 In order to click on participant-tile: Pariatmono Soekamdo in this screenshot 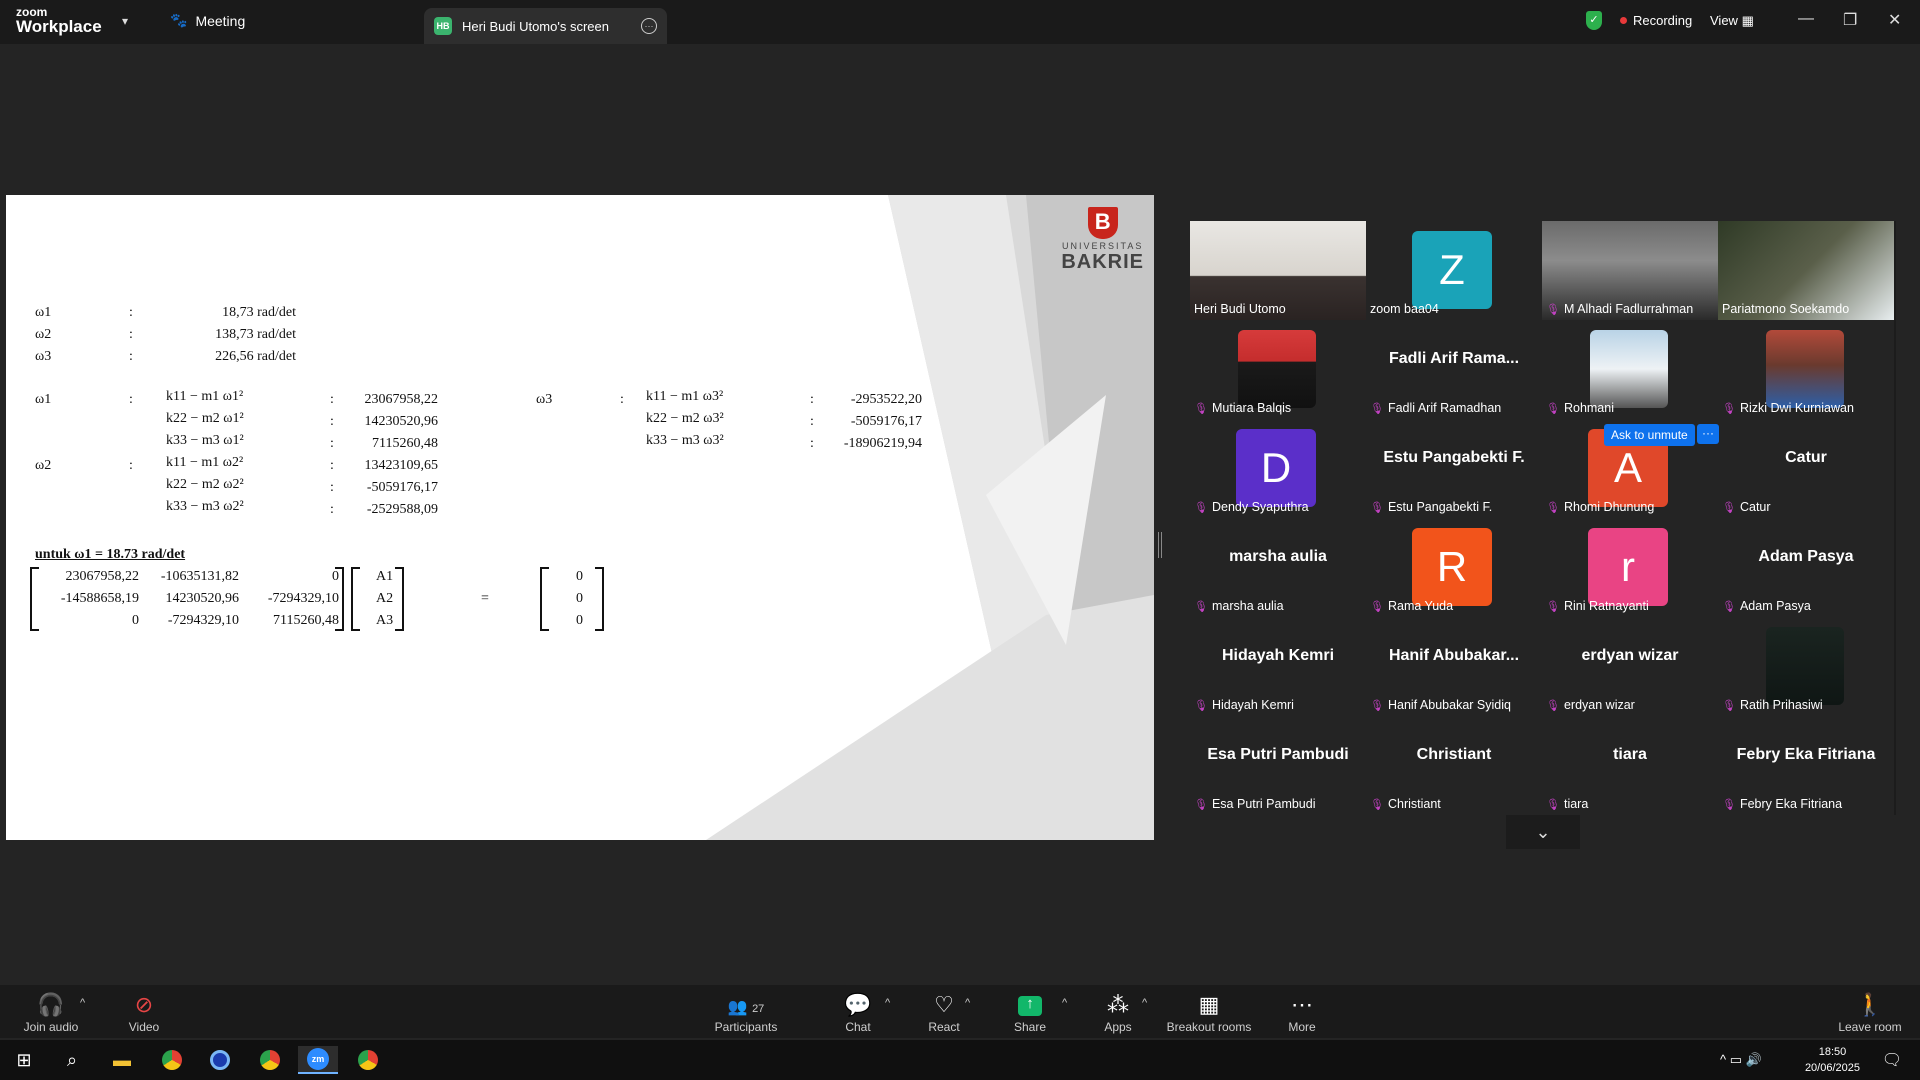, I will do `click(1806, 270)`.